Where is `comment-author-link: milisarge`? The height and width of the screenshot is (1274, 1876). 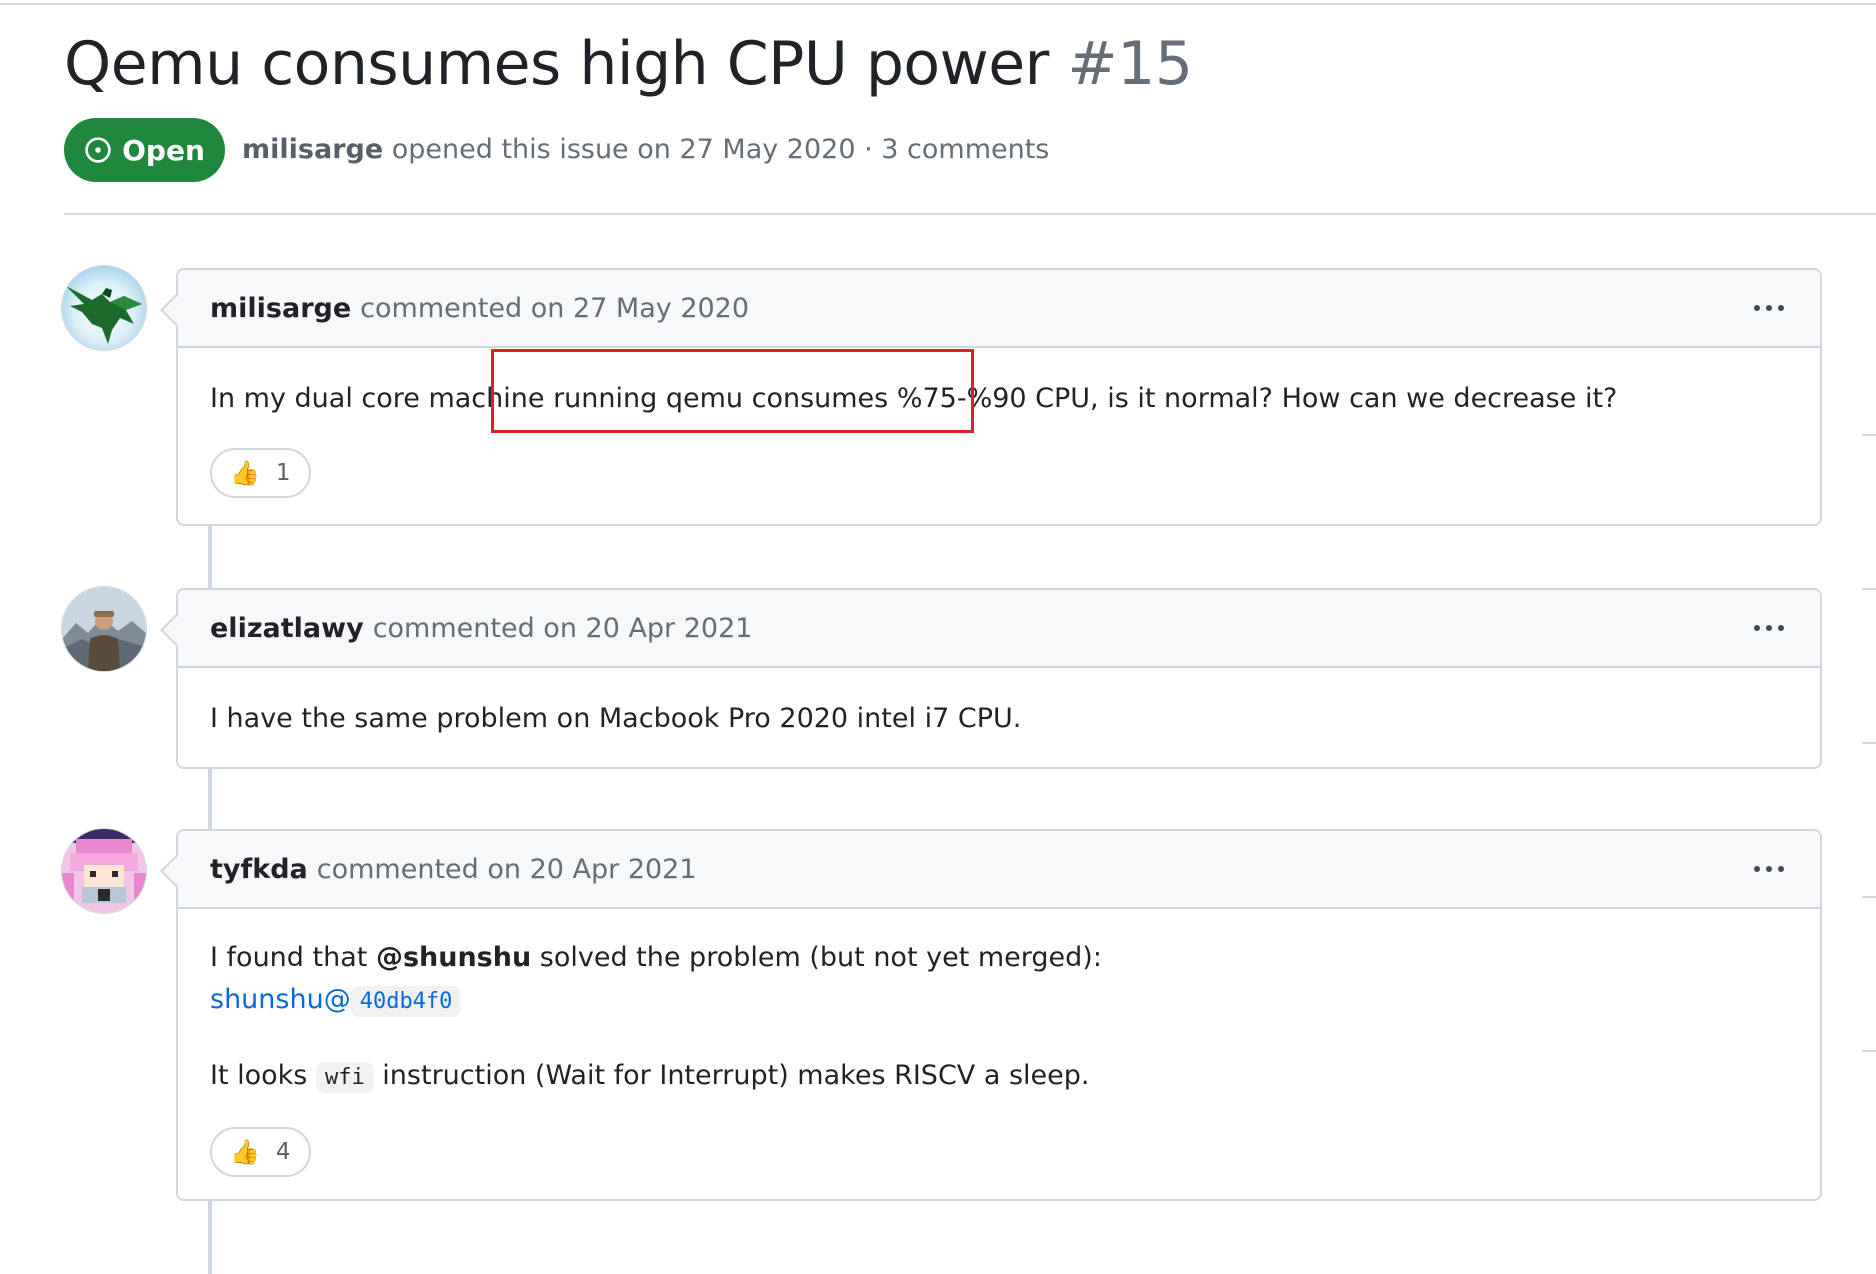
comment-author-link: milisarge is located at coordinates (280, 308).